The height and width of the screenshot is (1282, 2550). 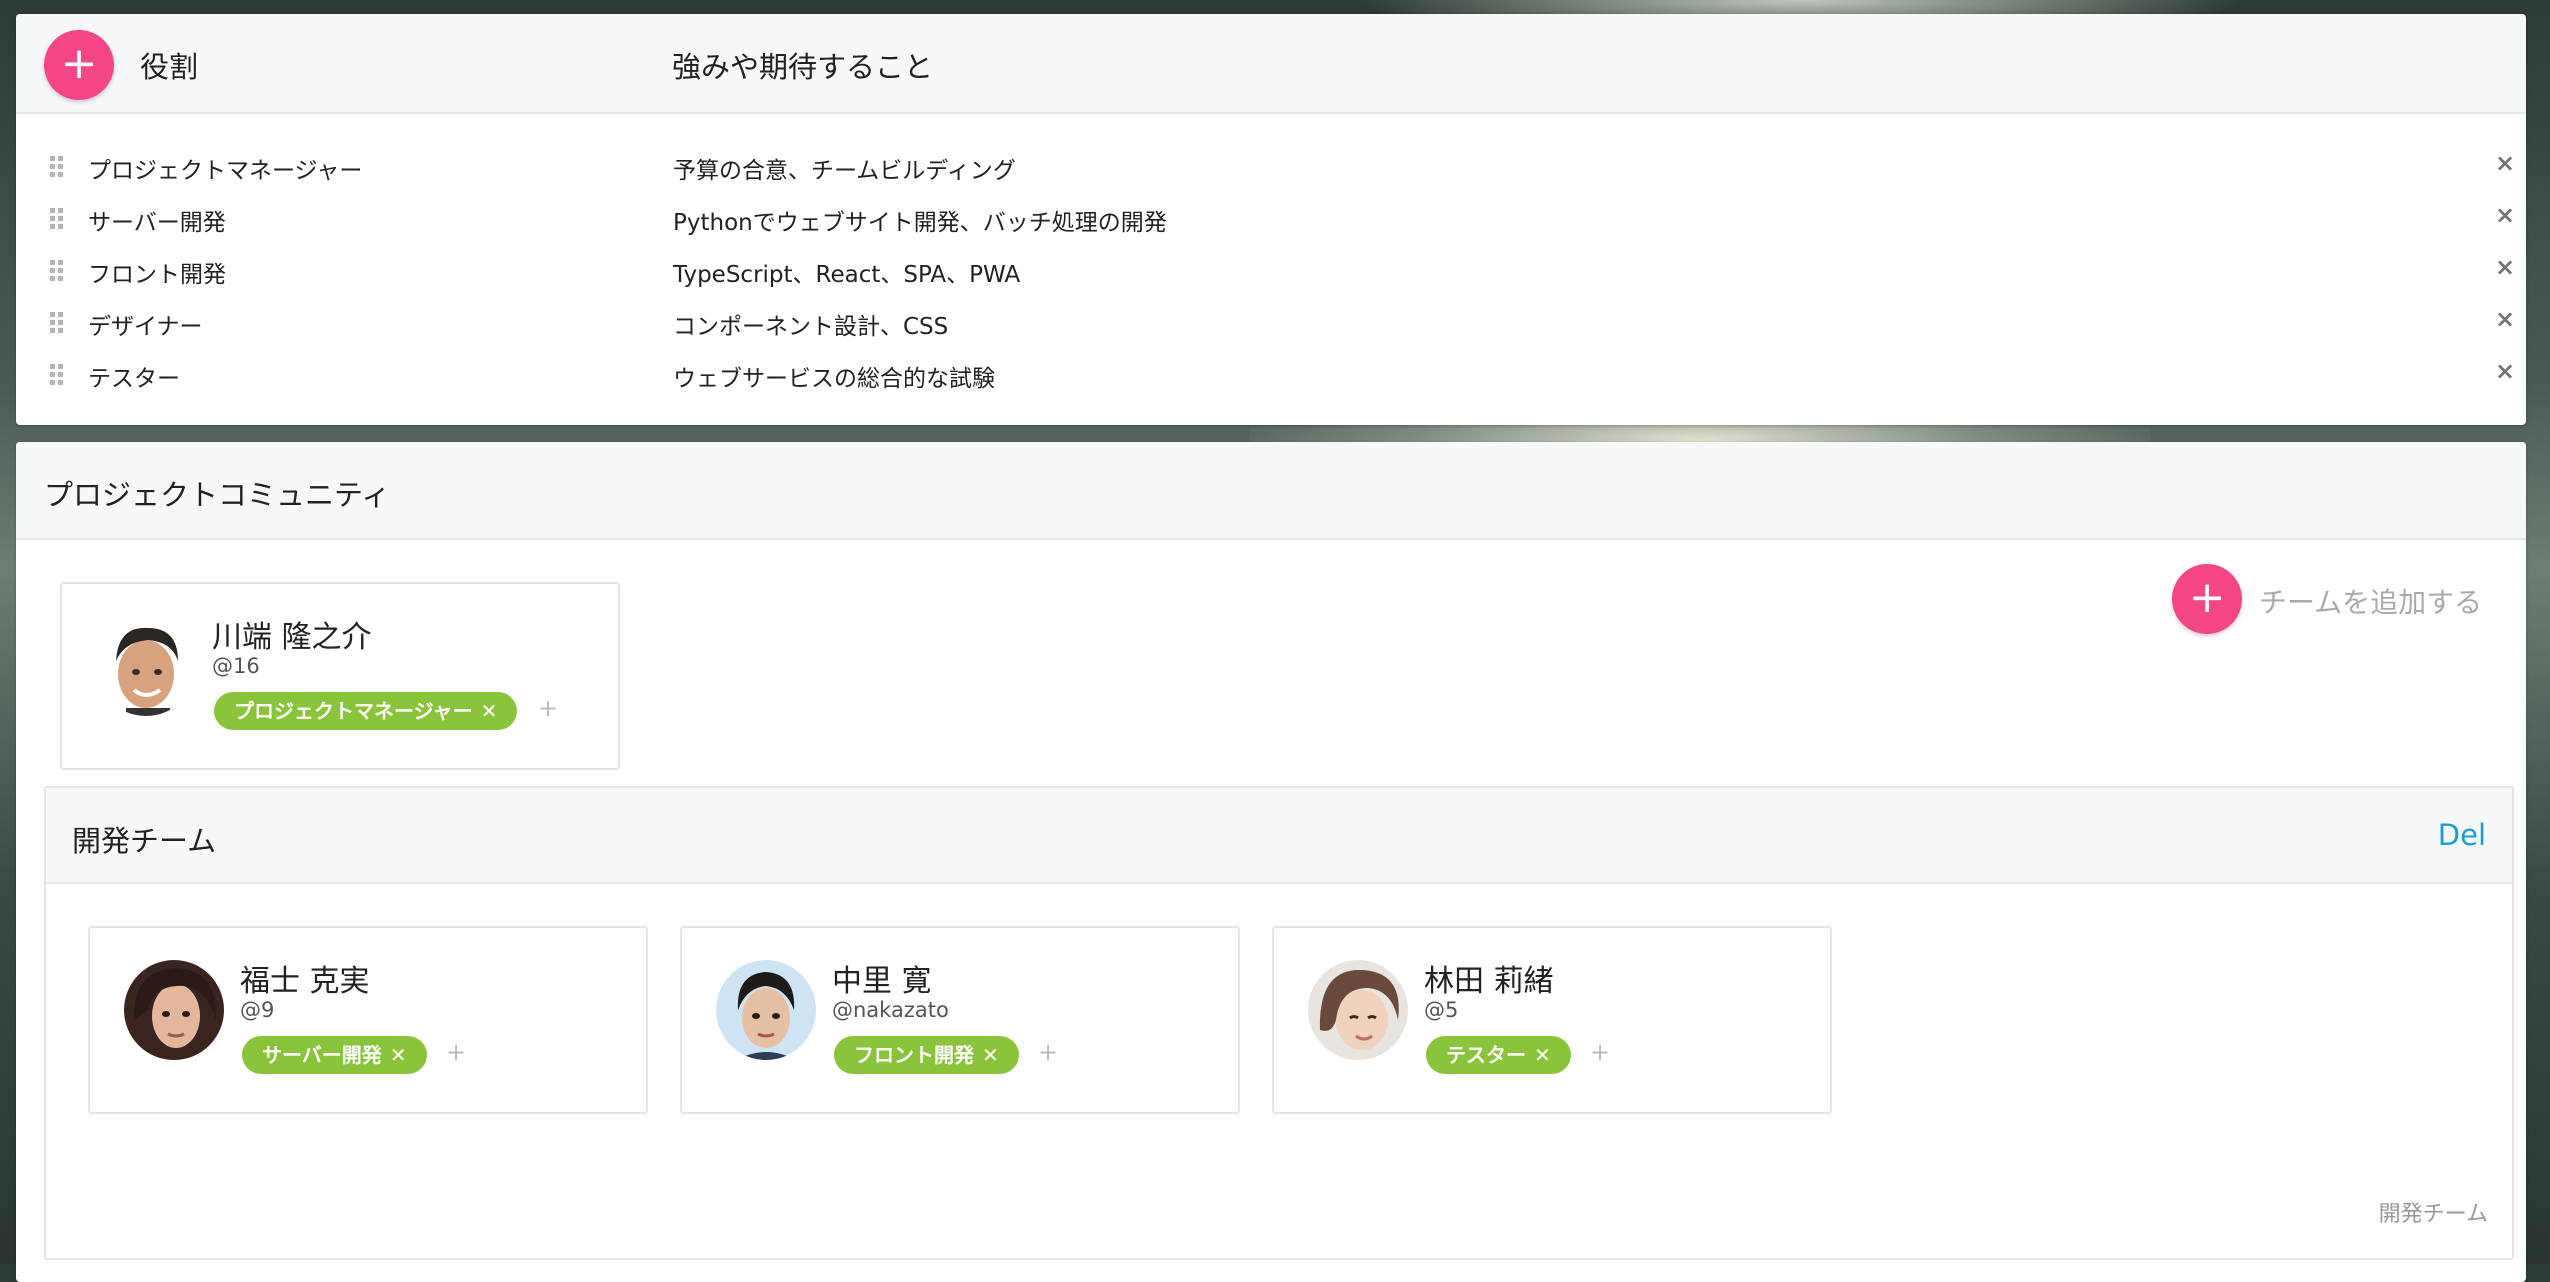 I want to click on member-handle: @16, so click(x=236, y=666).